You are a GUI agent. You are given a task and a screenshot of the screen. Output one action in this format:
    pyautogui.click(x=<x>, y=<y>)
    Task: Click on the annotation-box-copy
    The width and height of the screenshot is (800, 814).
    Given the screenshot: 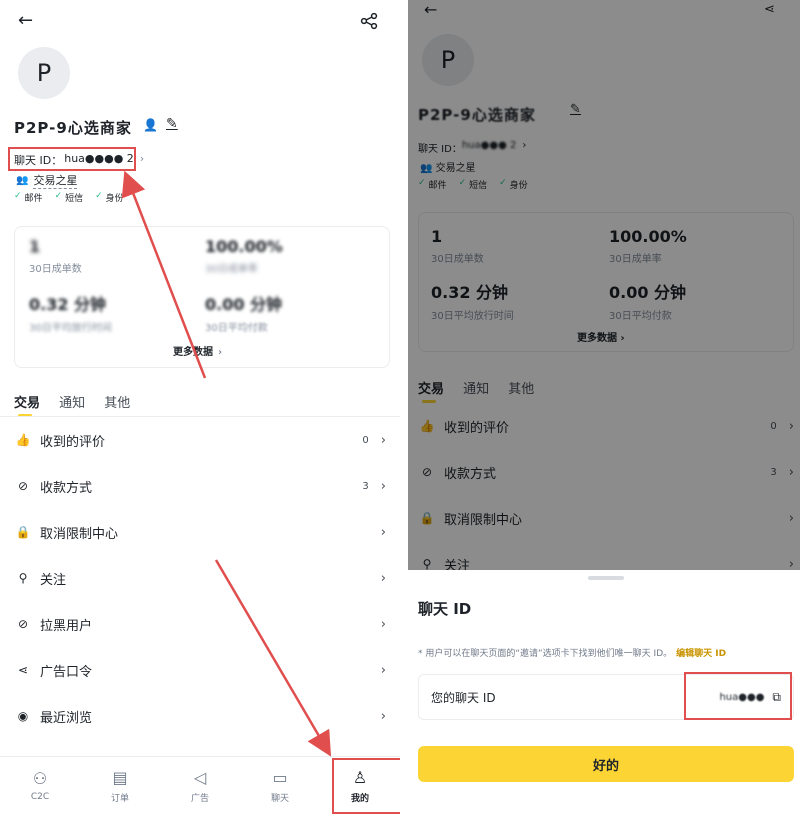 What is the action you would take?
    pyautogui.click(x=738, y=696)
    